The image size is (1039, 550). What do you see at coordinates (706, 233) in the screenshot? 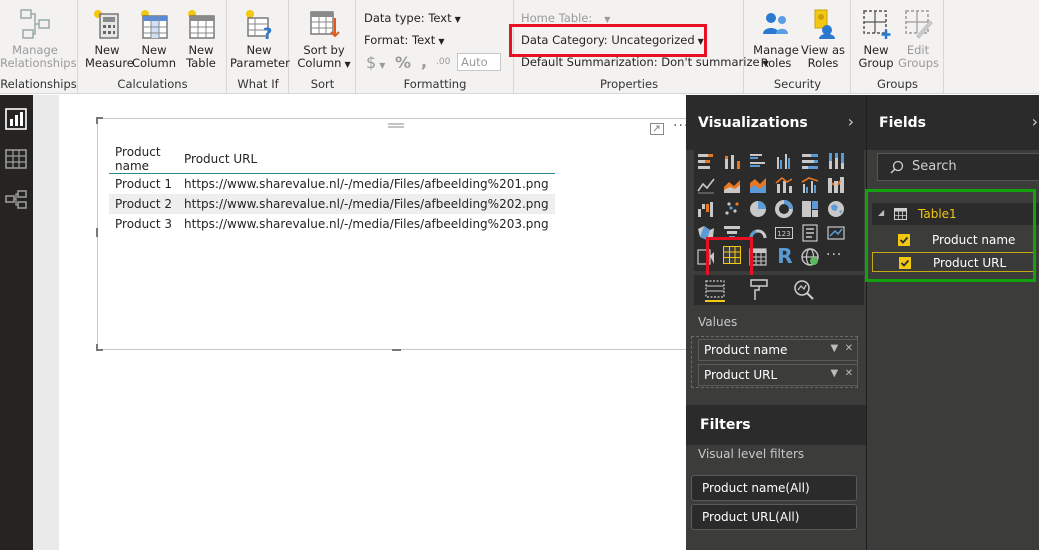
I see `filled-map-icon` at bounding box center [706, 233].